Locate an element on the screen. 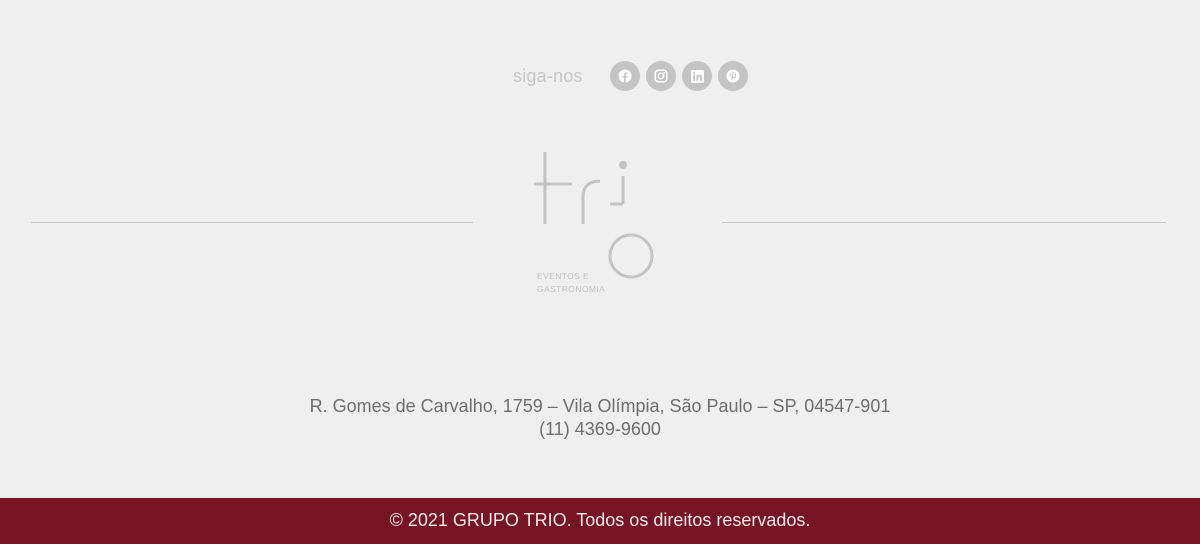  facebook-button is located at coordinates (625, 76).